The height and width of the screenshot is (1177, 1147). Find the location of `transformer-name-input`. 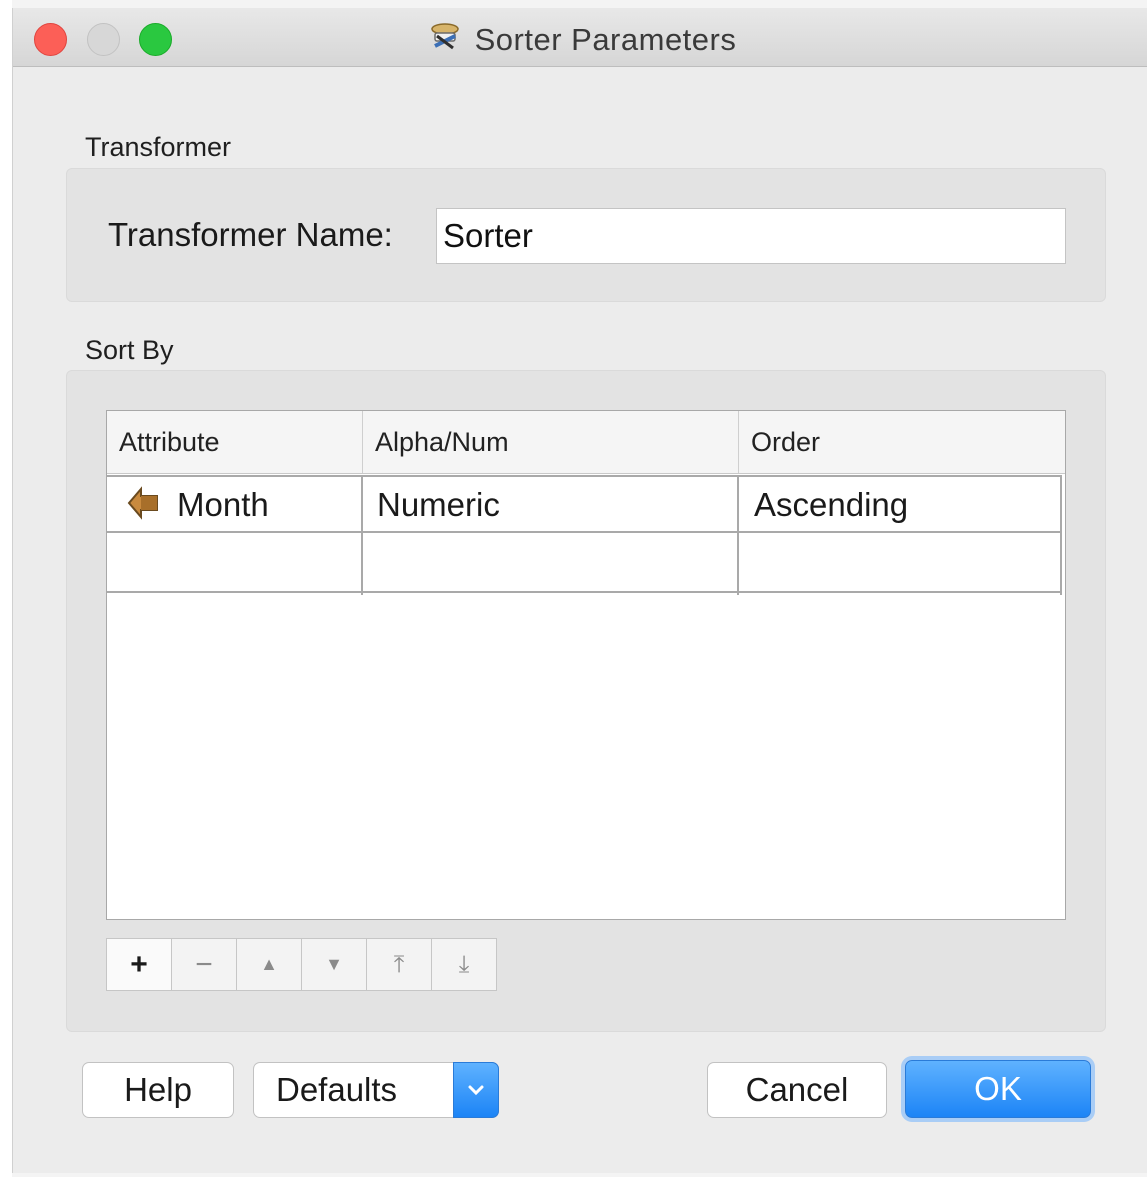

transformer-name-input is located at coordinates (751, 236).